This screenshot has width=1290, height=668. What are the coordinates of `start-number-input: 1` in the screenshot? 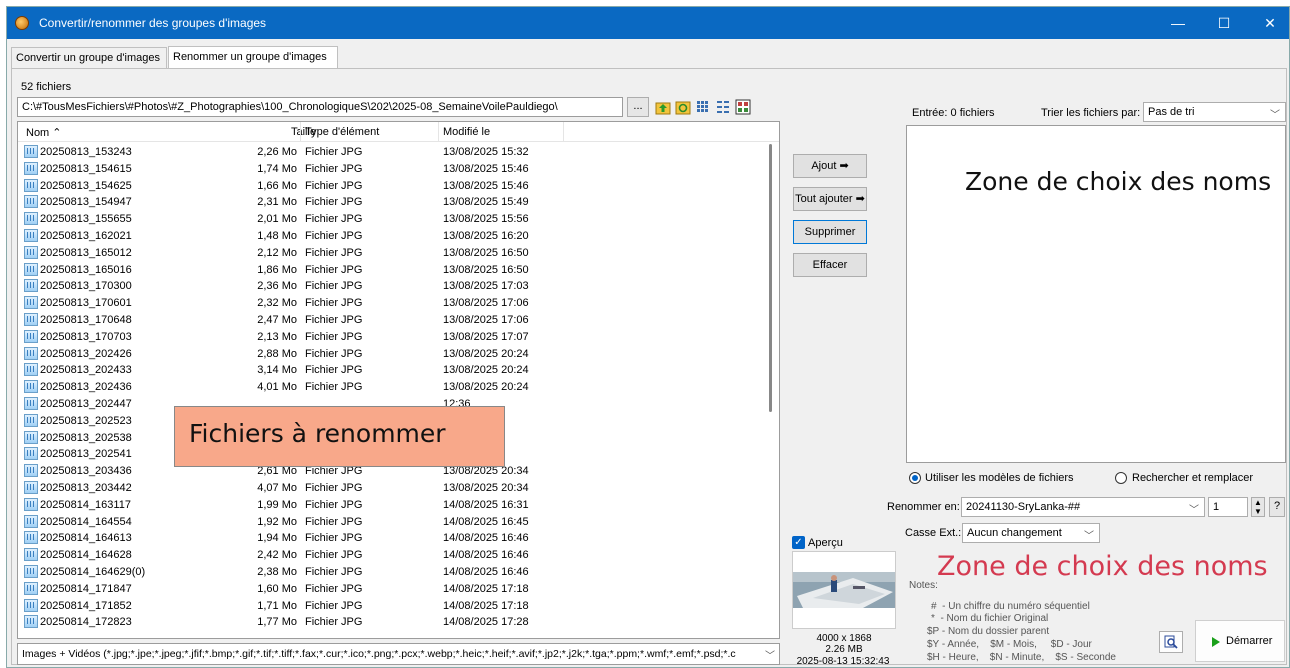 It's located at (1228, 507).